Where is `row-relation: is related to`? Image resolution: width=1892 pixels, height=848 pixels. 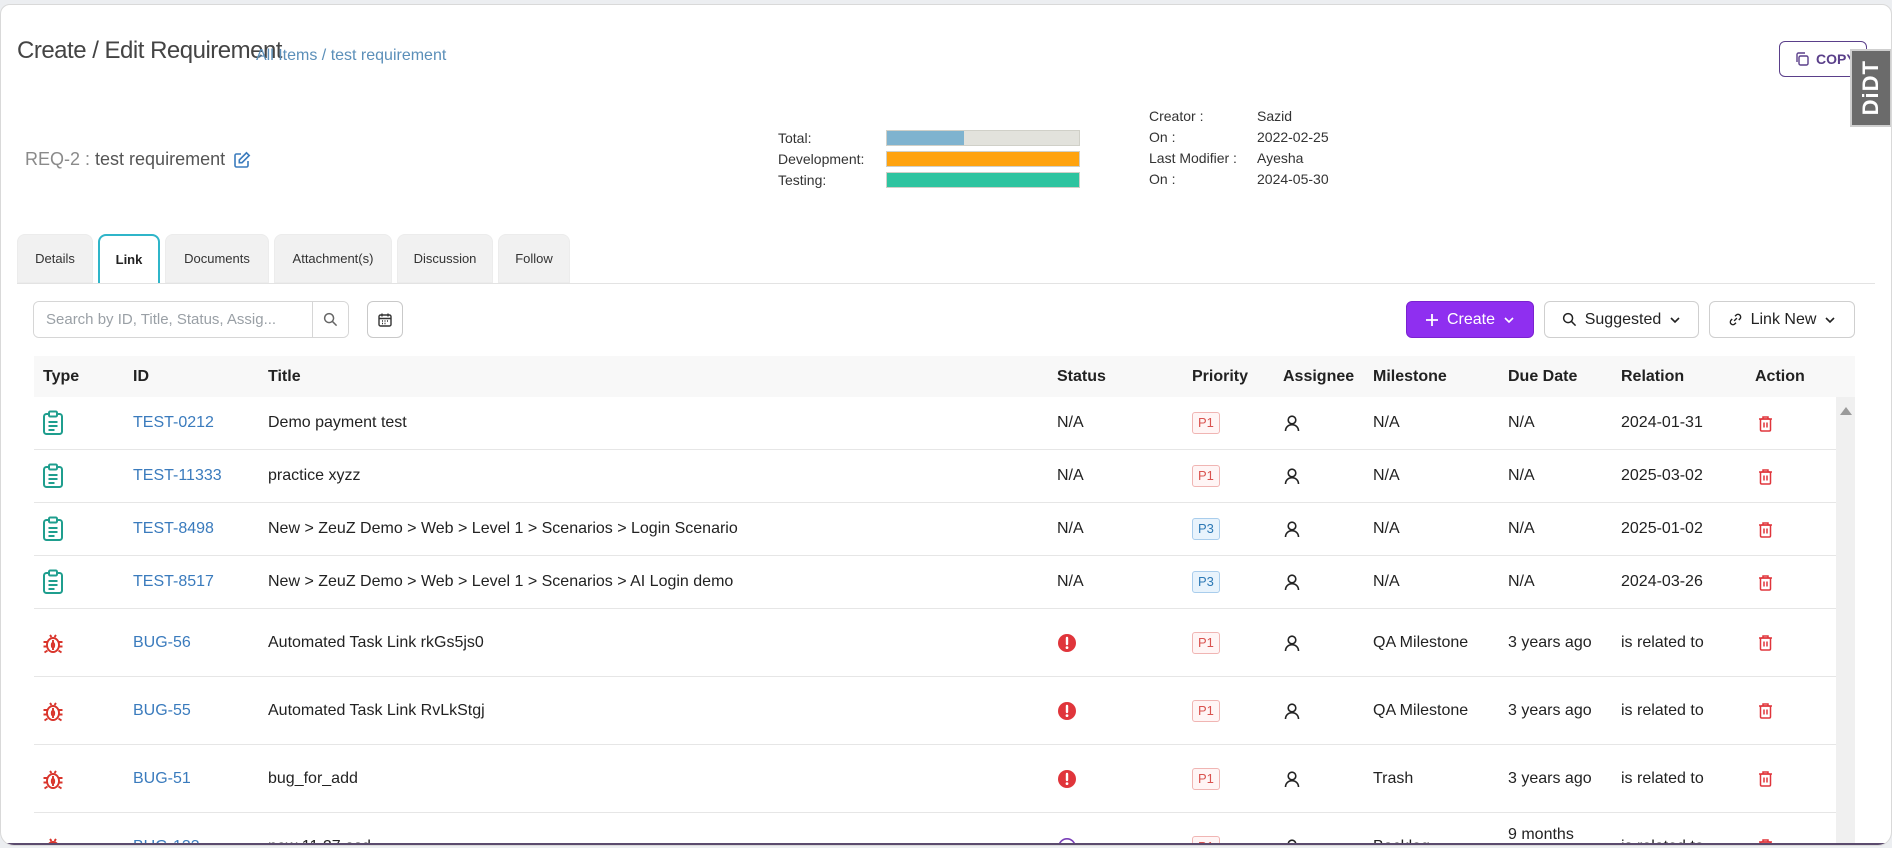
row-relation: is related to is located at coordinates (1662, 710).